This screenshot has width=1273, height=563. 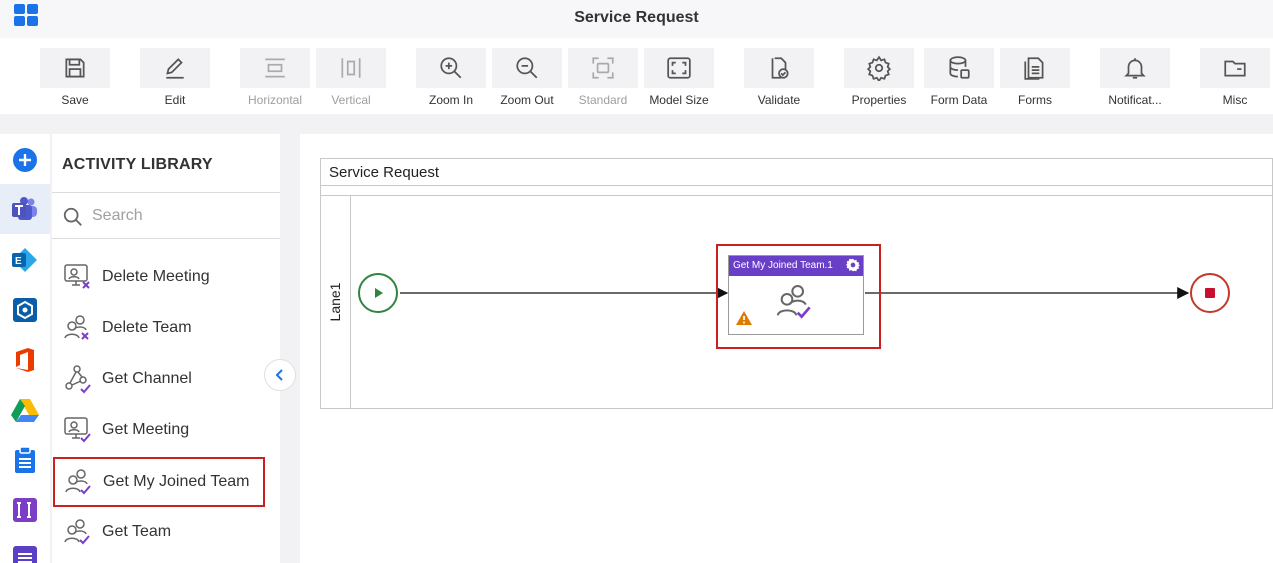 I want to click on zoom-out-icon, so click(x=527, y=68).